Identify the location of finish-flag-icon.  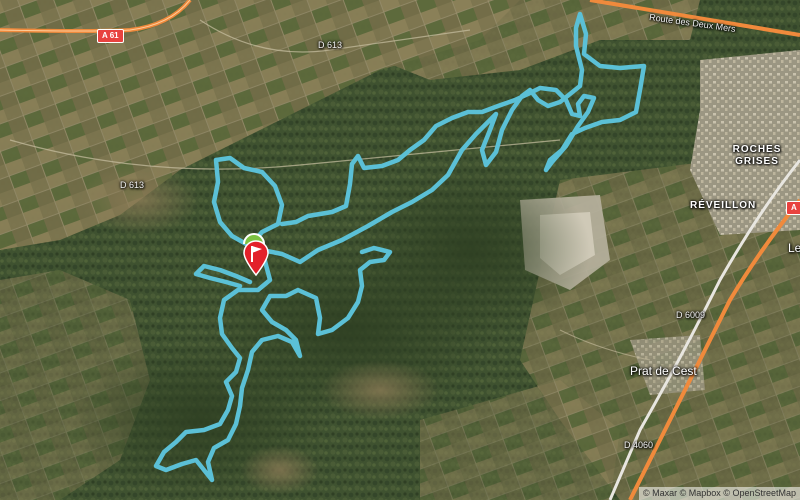
(256, 258).